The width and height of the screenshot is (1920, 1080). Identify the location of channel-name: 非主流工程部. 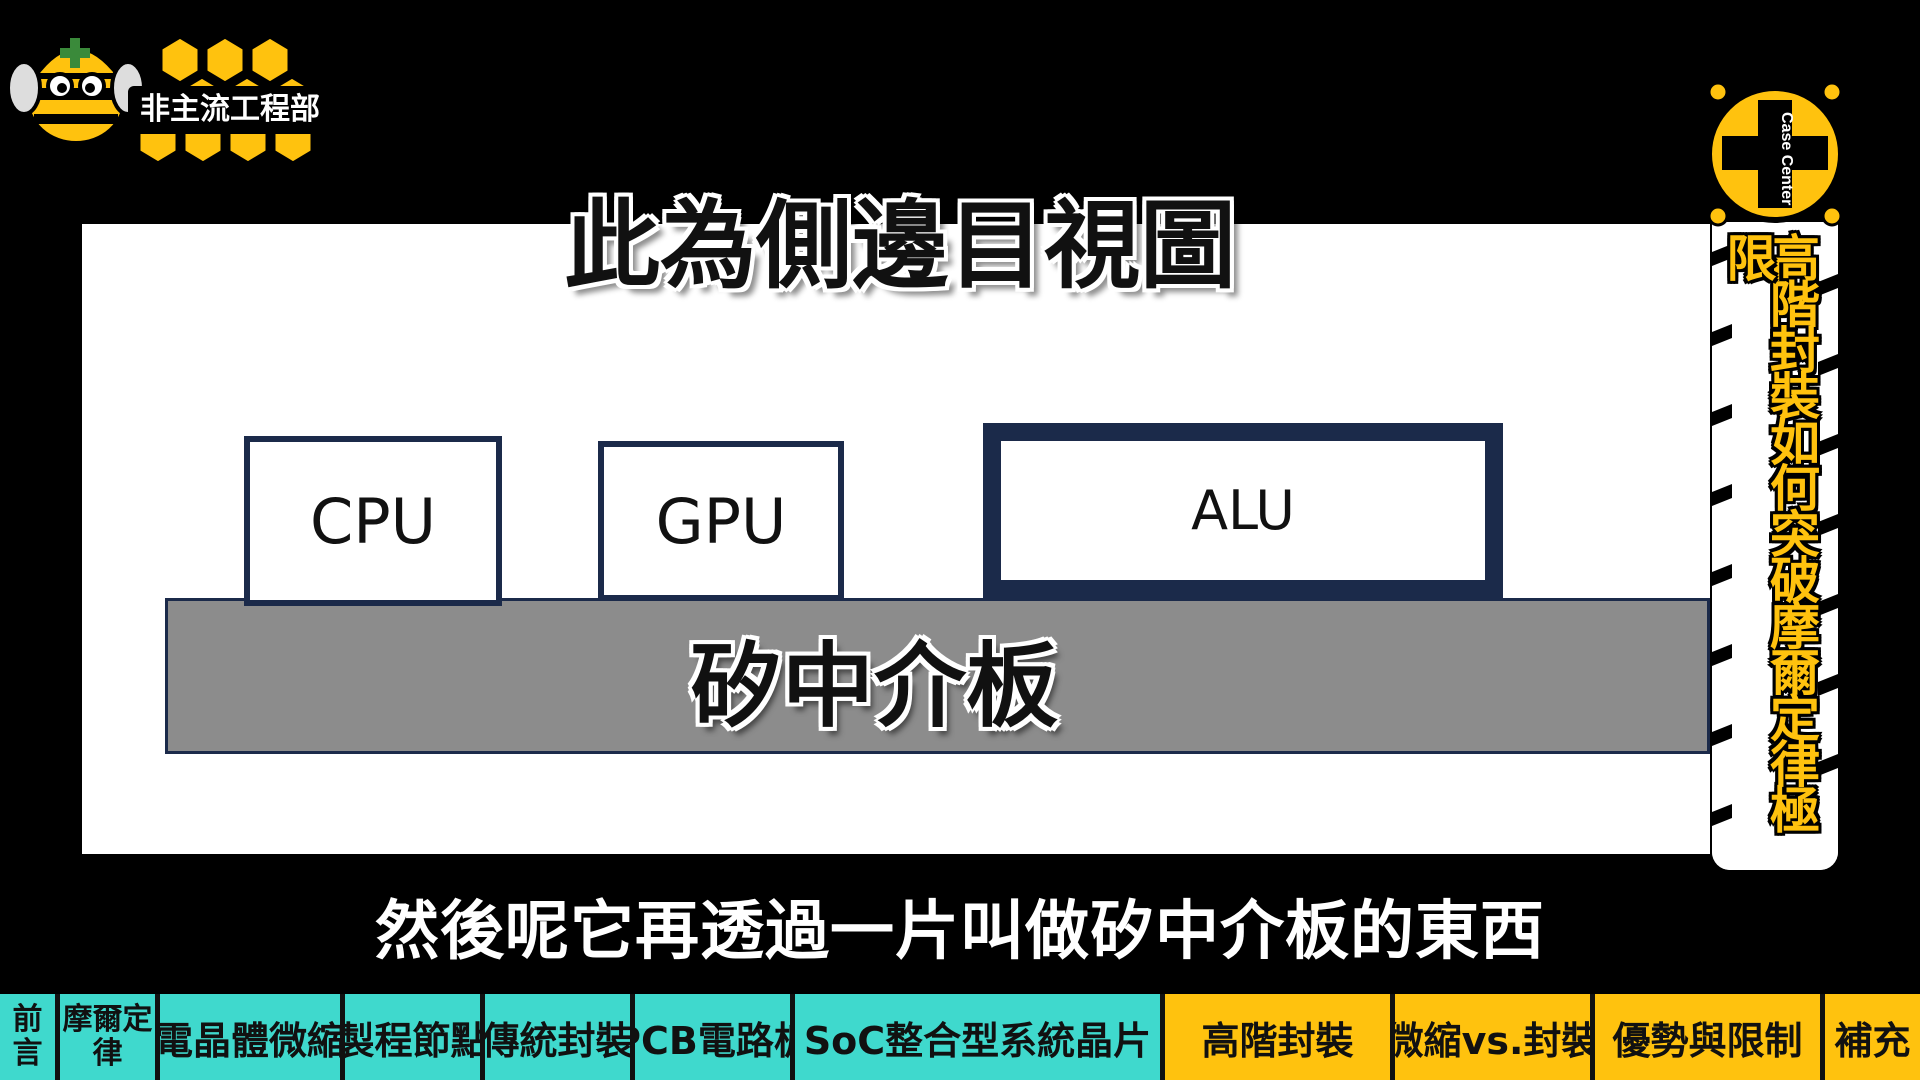
(230, 110).